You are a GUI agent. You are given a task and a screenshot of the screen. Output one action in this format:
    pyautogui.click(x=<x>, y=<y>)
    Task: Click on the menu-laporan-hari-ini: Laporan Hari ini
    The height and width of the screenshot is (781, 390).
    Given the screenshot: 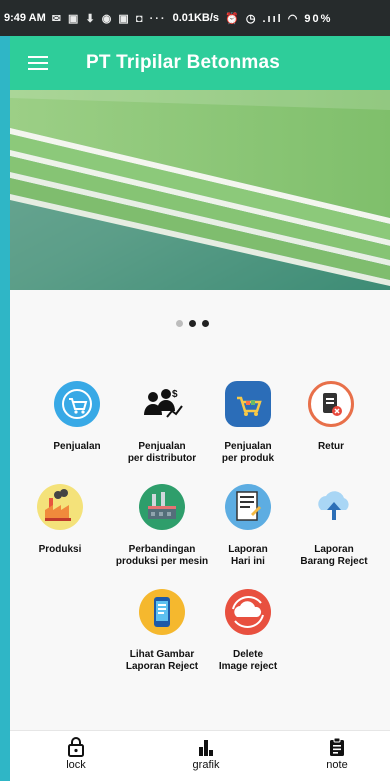 What is the action you would take?
    pyautogui.click(x=248, y=526)
    